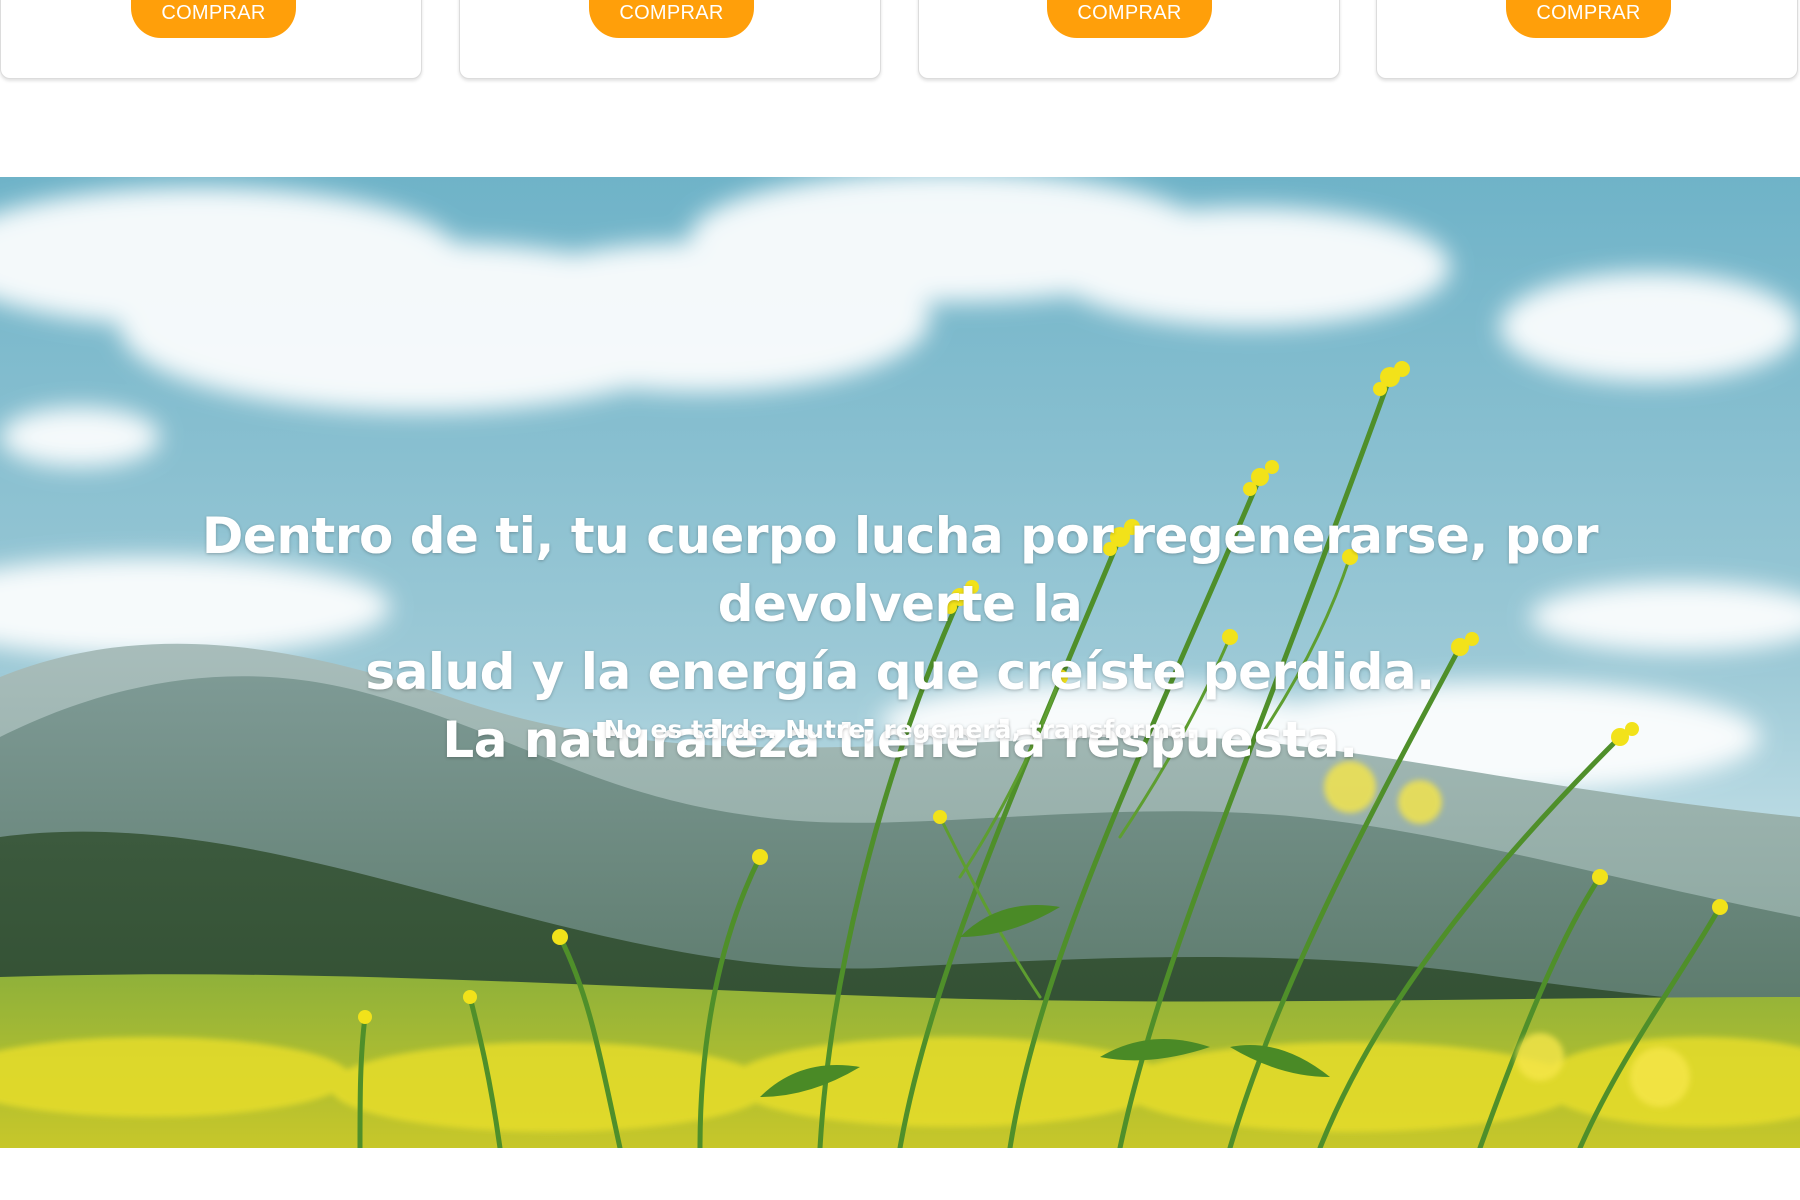  I want to click on hero-headline-line: salud y la energía que creíste perdida., so click(900, 672).